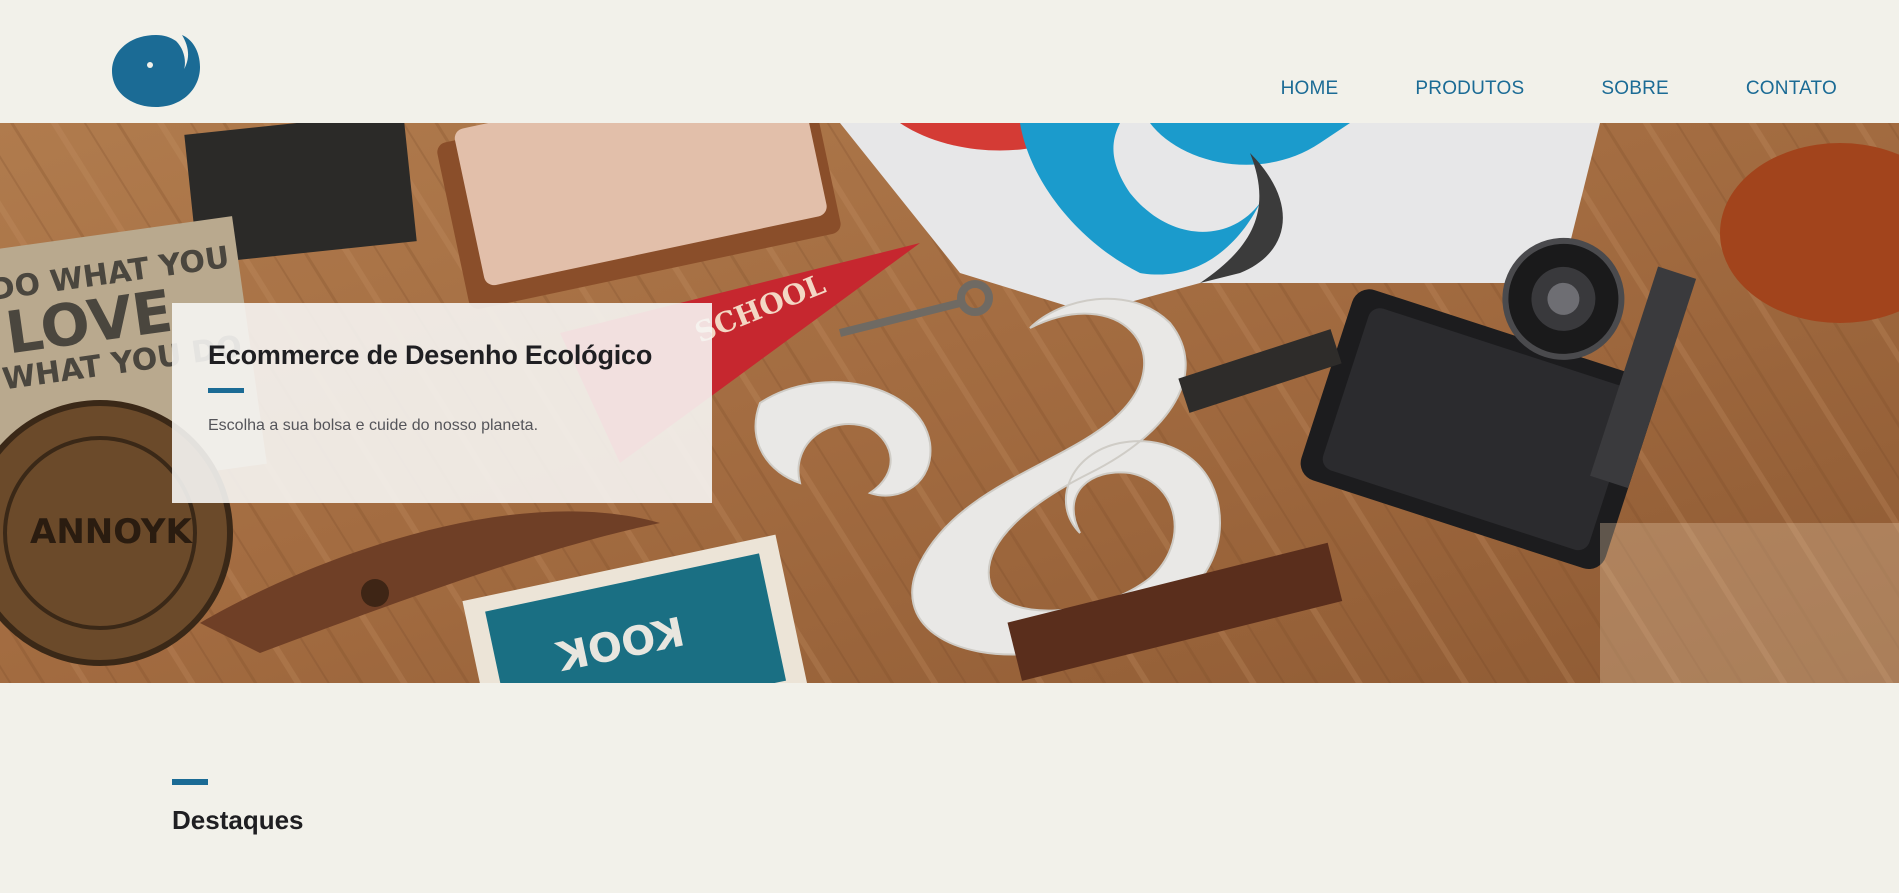 This screenshot has height=893, width=1899. Describe the element at coordinates (190, 782) in the screenshot. I see `section-divider` at that location.